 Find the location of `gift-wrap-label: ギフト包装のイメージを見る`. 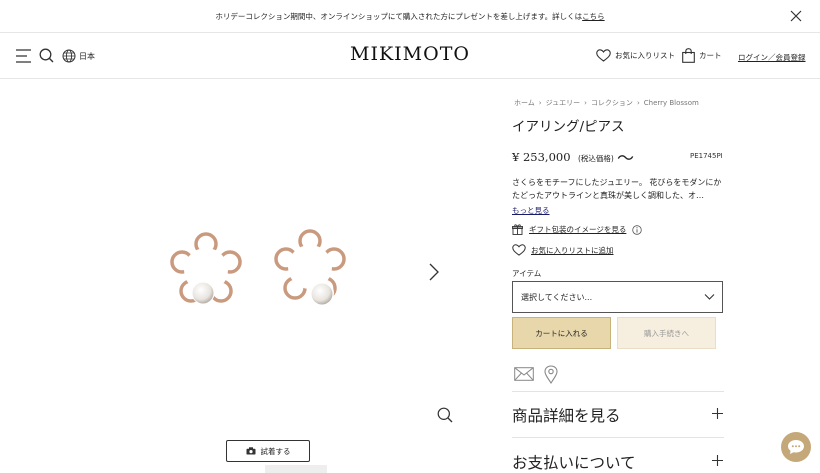

gift-wrap-label: ギフト包装のイメージを見る is located at coordinates (578, 229).